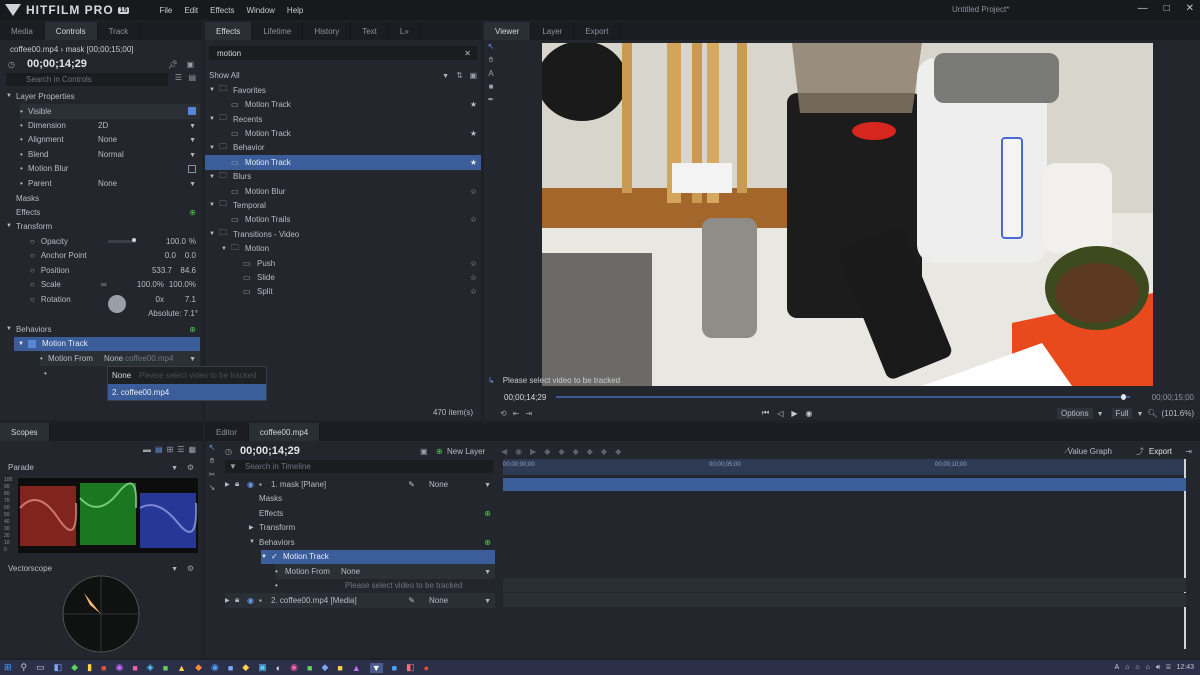  What do you see at coordinates (190, 467) in the screenshot?
I see `parade-settings-icon: ⚙︎` at bounding box center [190, 467].